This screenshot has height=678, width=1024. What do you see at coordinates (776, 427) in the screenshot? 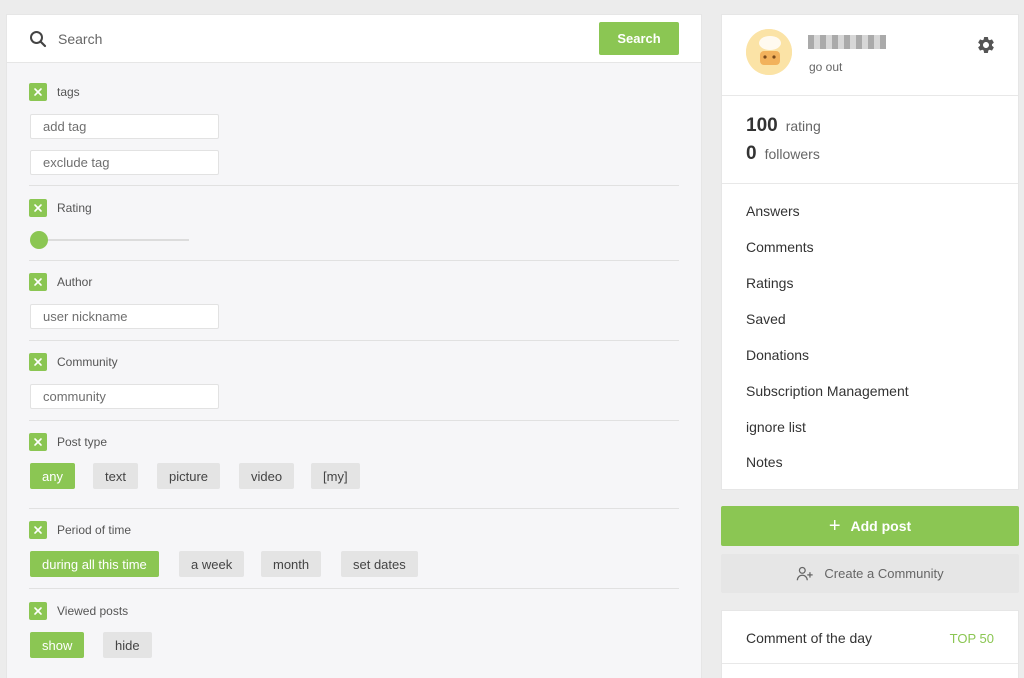
I see `menu-ignore-list: ignore list` at bounding box center [776, 427].